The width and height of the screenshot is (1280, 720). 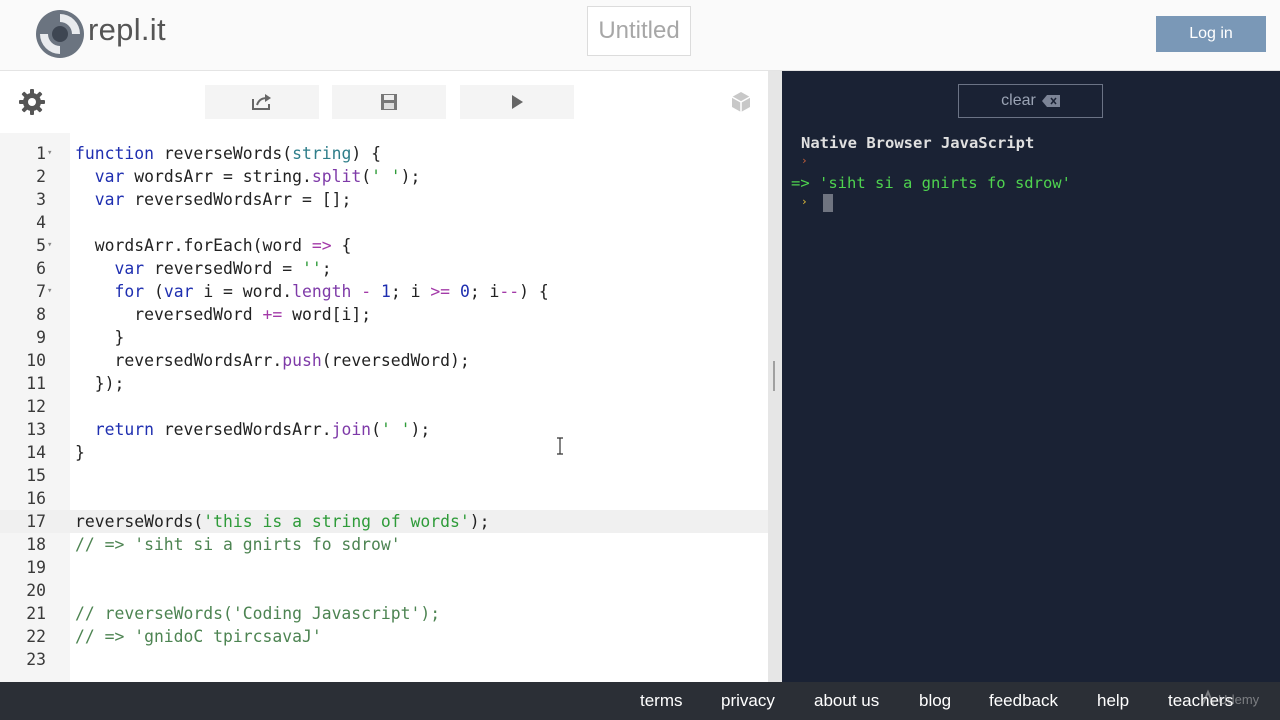 What do you see at coordinates (384, 314) in the screenshot?
I see `code-line: 8 reversedWord += word[i];` at bounding box center [384, 314].